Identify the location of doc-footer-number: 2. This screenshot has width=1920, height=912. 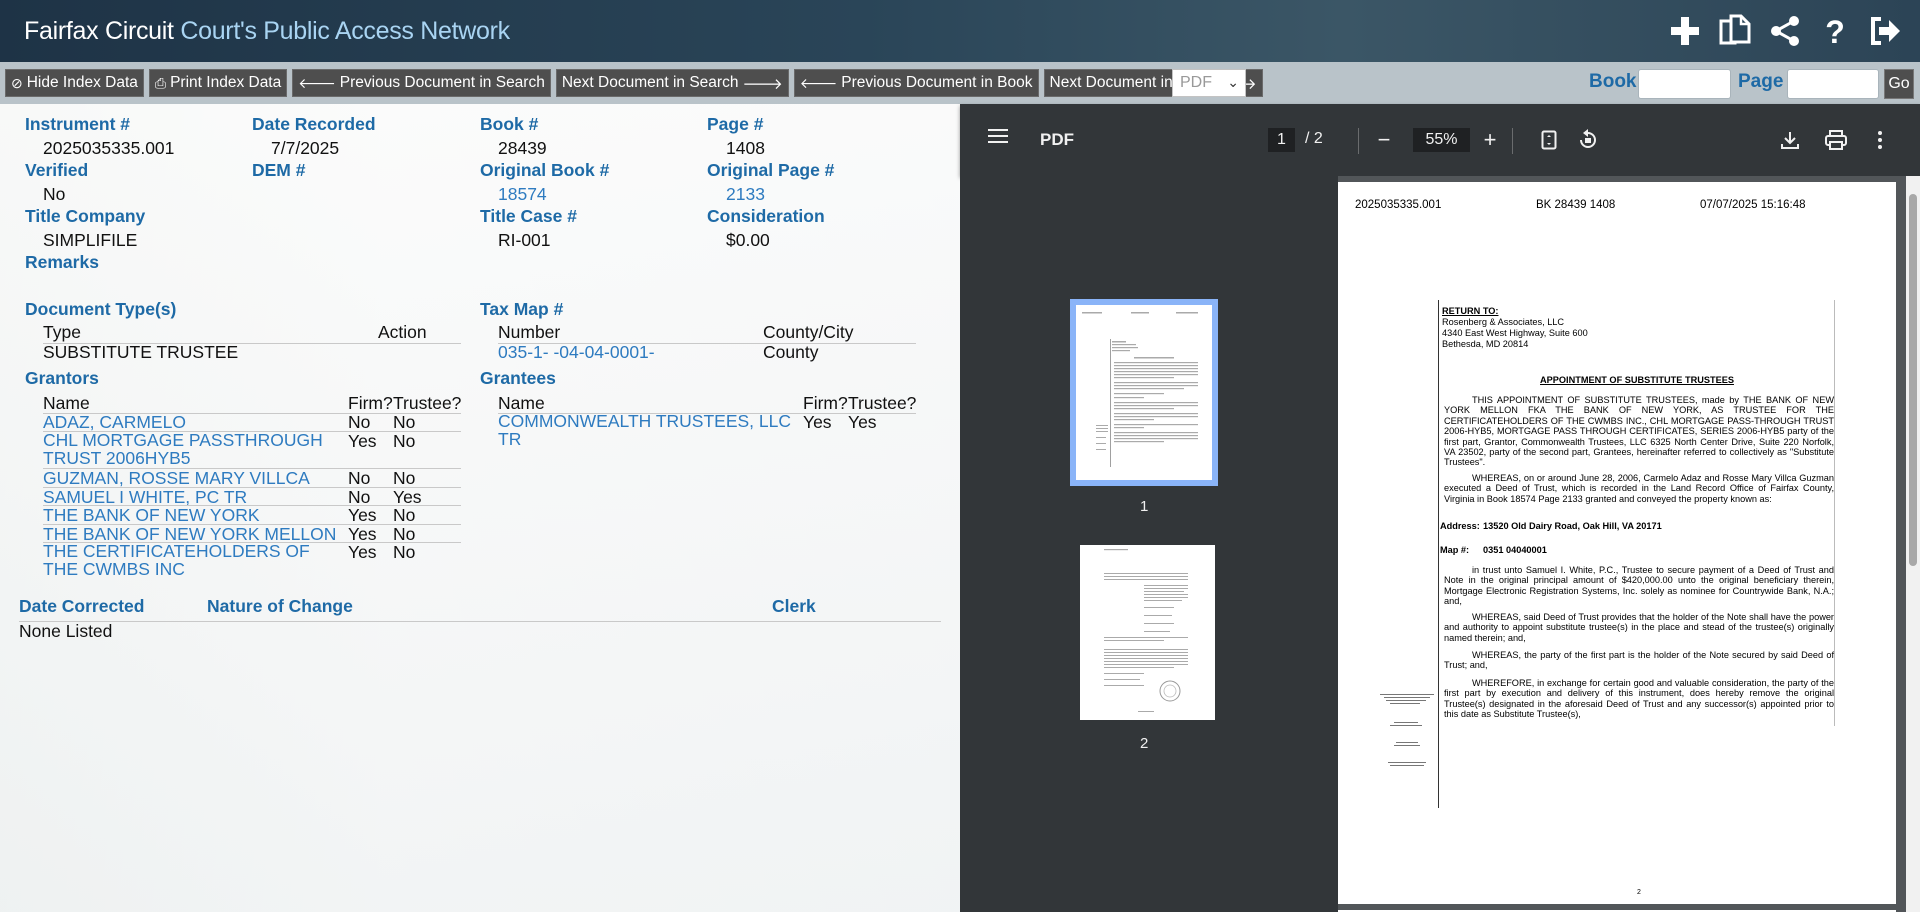
(1639, 892).